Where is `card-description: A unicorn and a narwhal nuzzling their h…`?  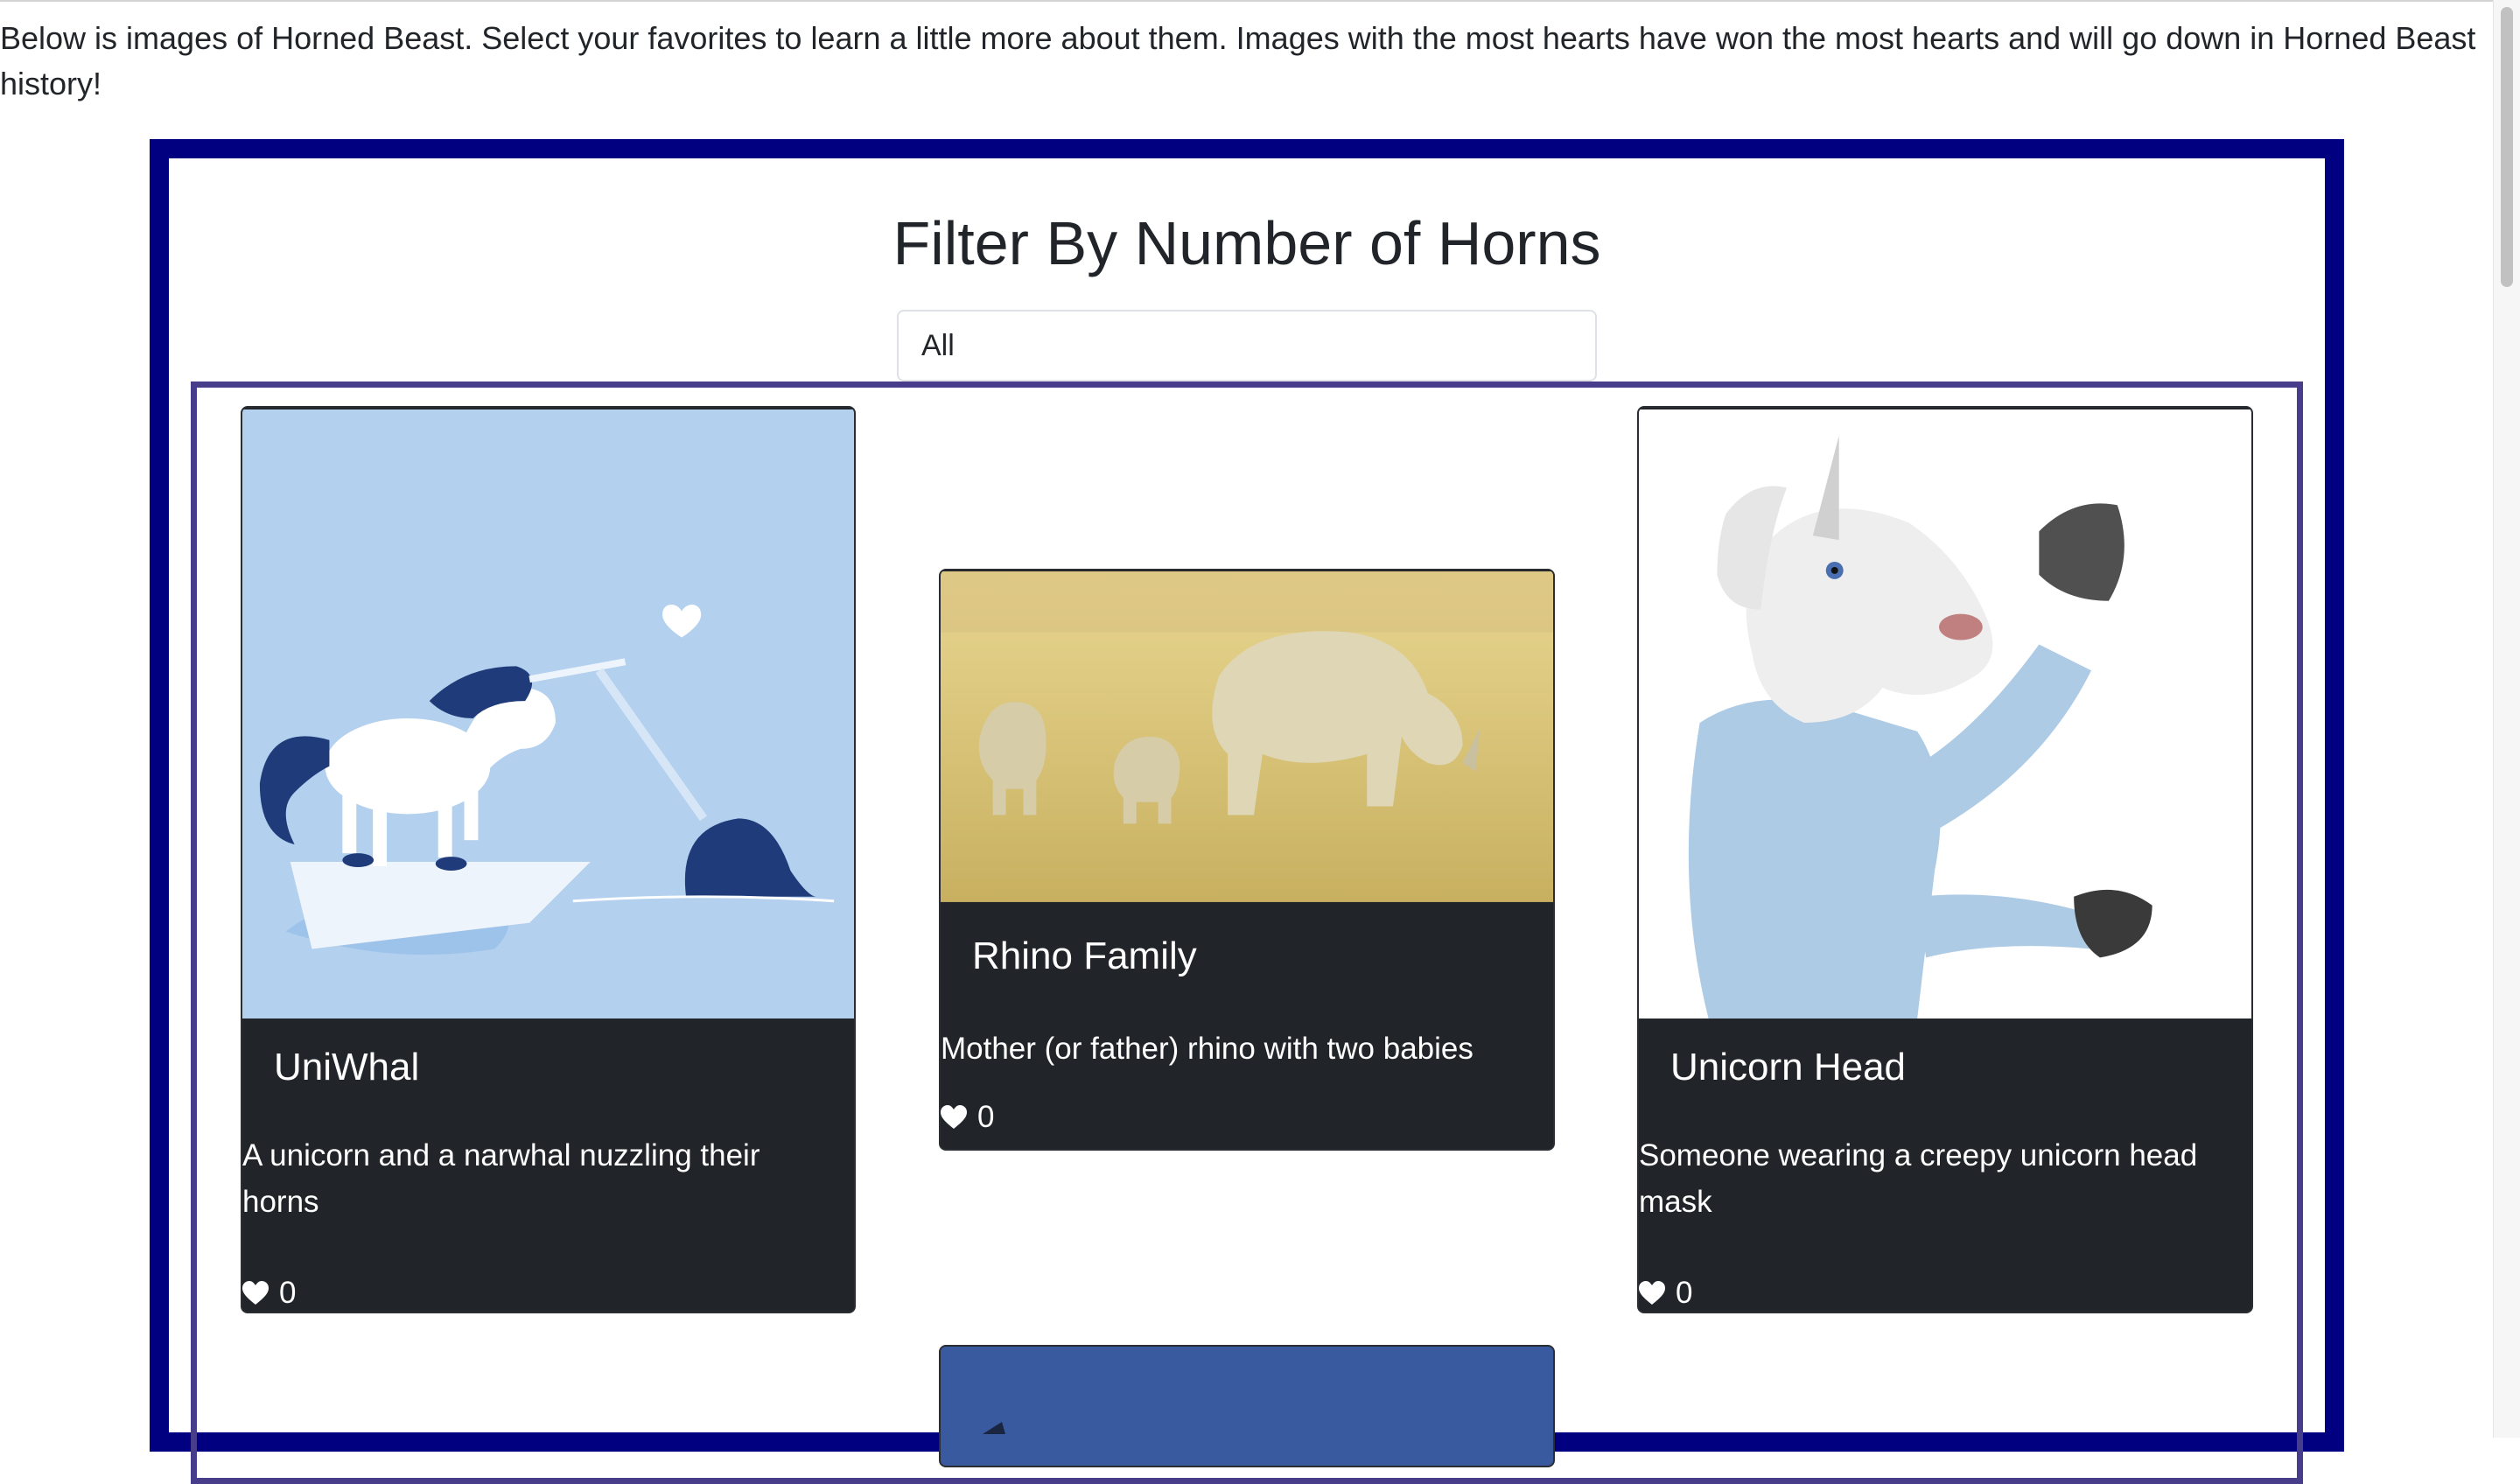 card-description: A unicorn and a narwhal nuzzling their h… is located at coordinates (501, 1178).